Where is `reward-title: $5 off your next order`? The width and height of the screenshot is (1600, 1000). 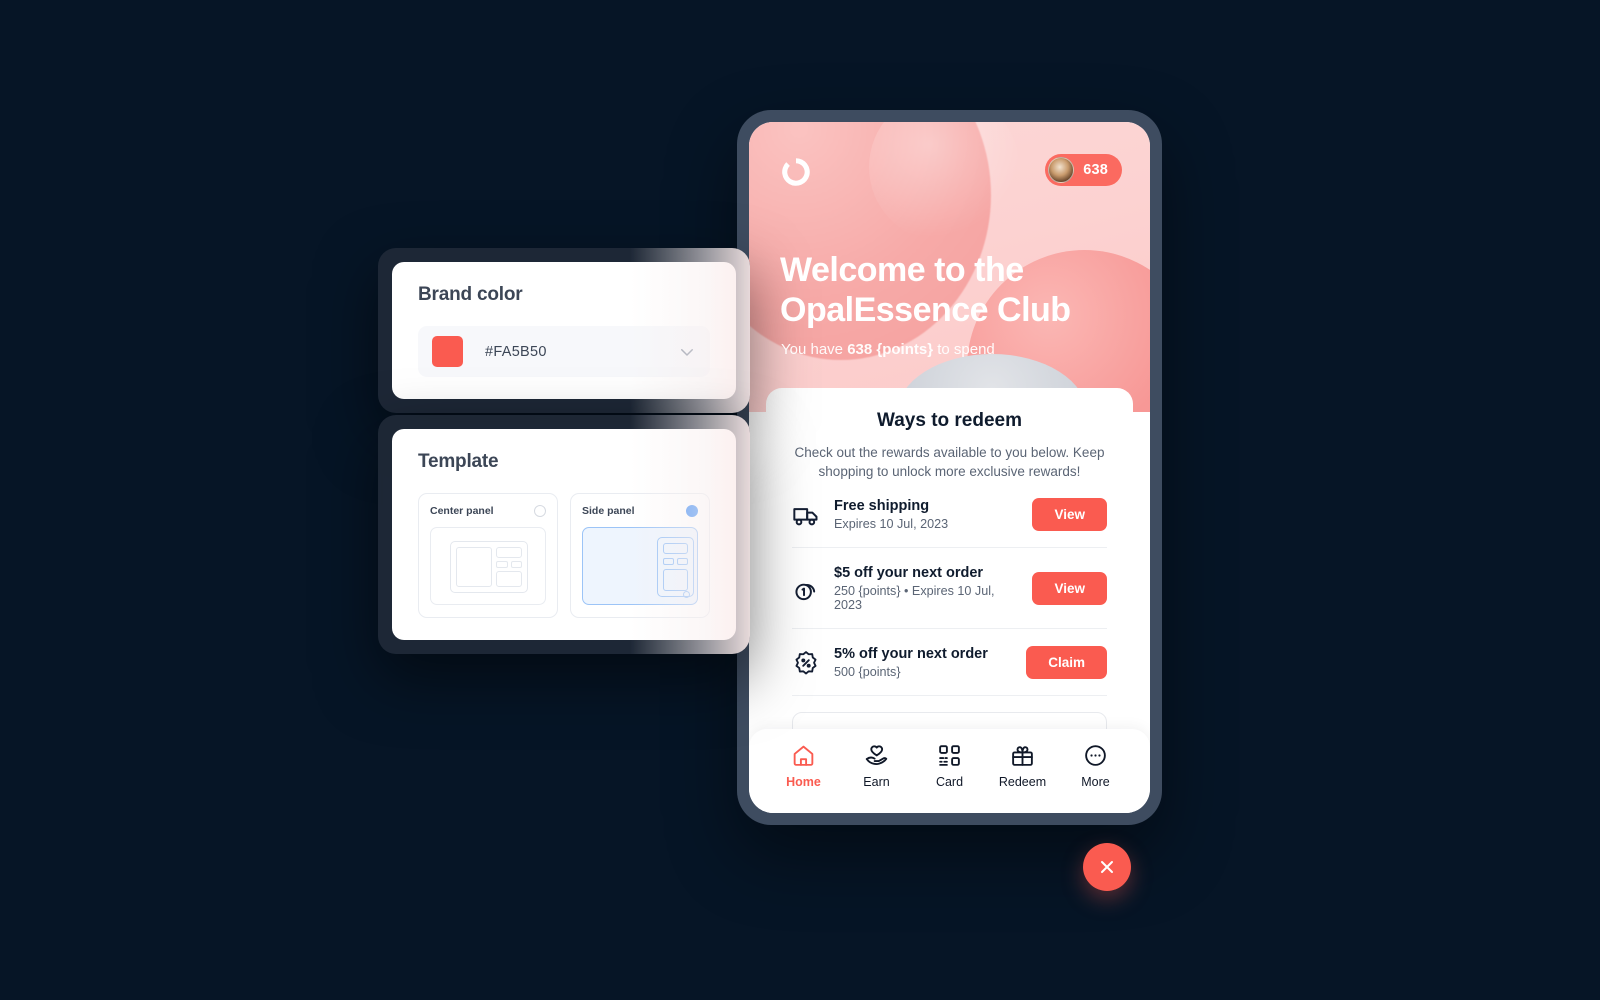
reward-title: $5 off your next order is located at coordinates (909, 573).